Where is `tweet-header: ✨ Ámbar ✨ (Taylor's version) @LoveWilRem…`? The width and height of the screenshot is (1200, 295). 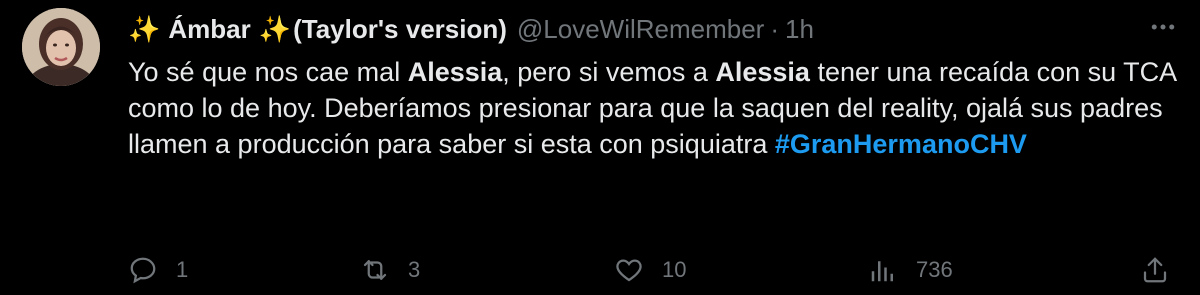 tweet-header: ✨ Ámbar ✨ (Taylor's version) @LoveWilRem… is located at coordinates (471, 29).